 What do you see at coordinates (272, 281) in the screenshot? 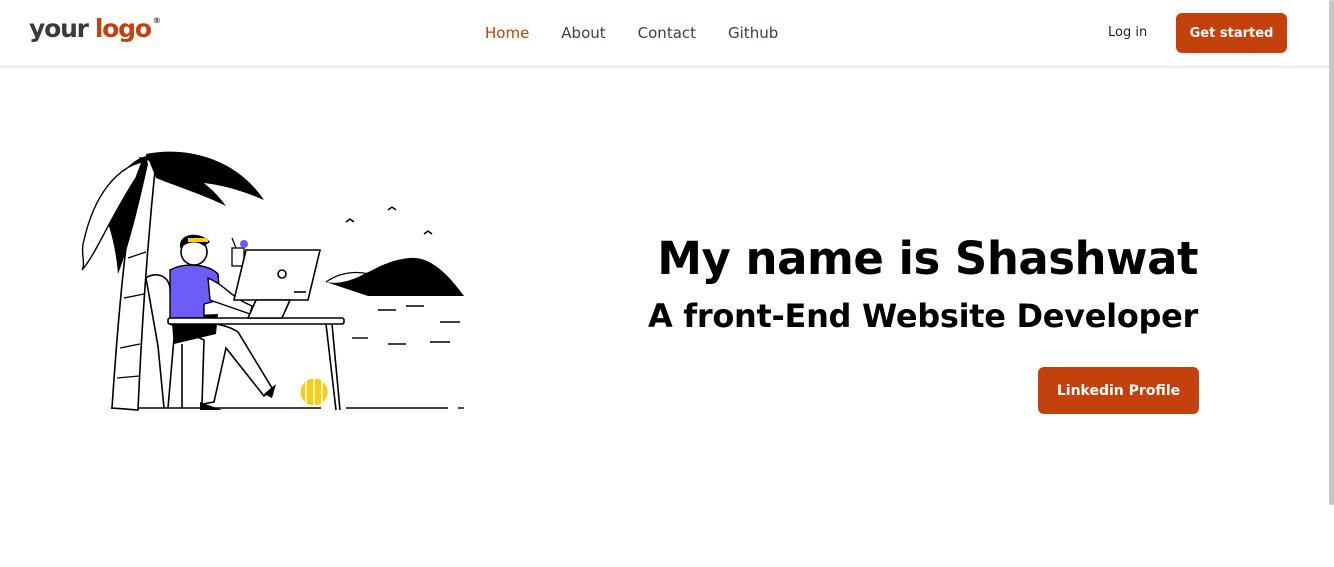
I see `beach-laptop-illustration` at bounding box center [272, 281].